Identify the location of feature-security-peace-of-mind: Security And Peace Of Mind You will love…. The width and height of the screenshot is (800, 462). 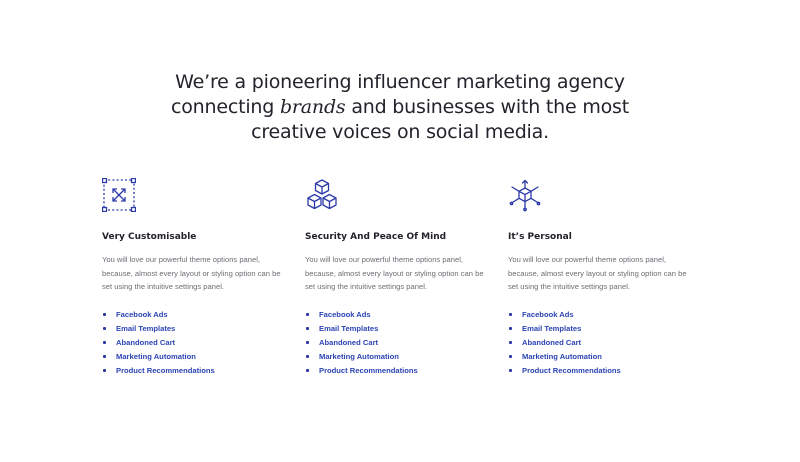
(406, 278).